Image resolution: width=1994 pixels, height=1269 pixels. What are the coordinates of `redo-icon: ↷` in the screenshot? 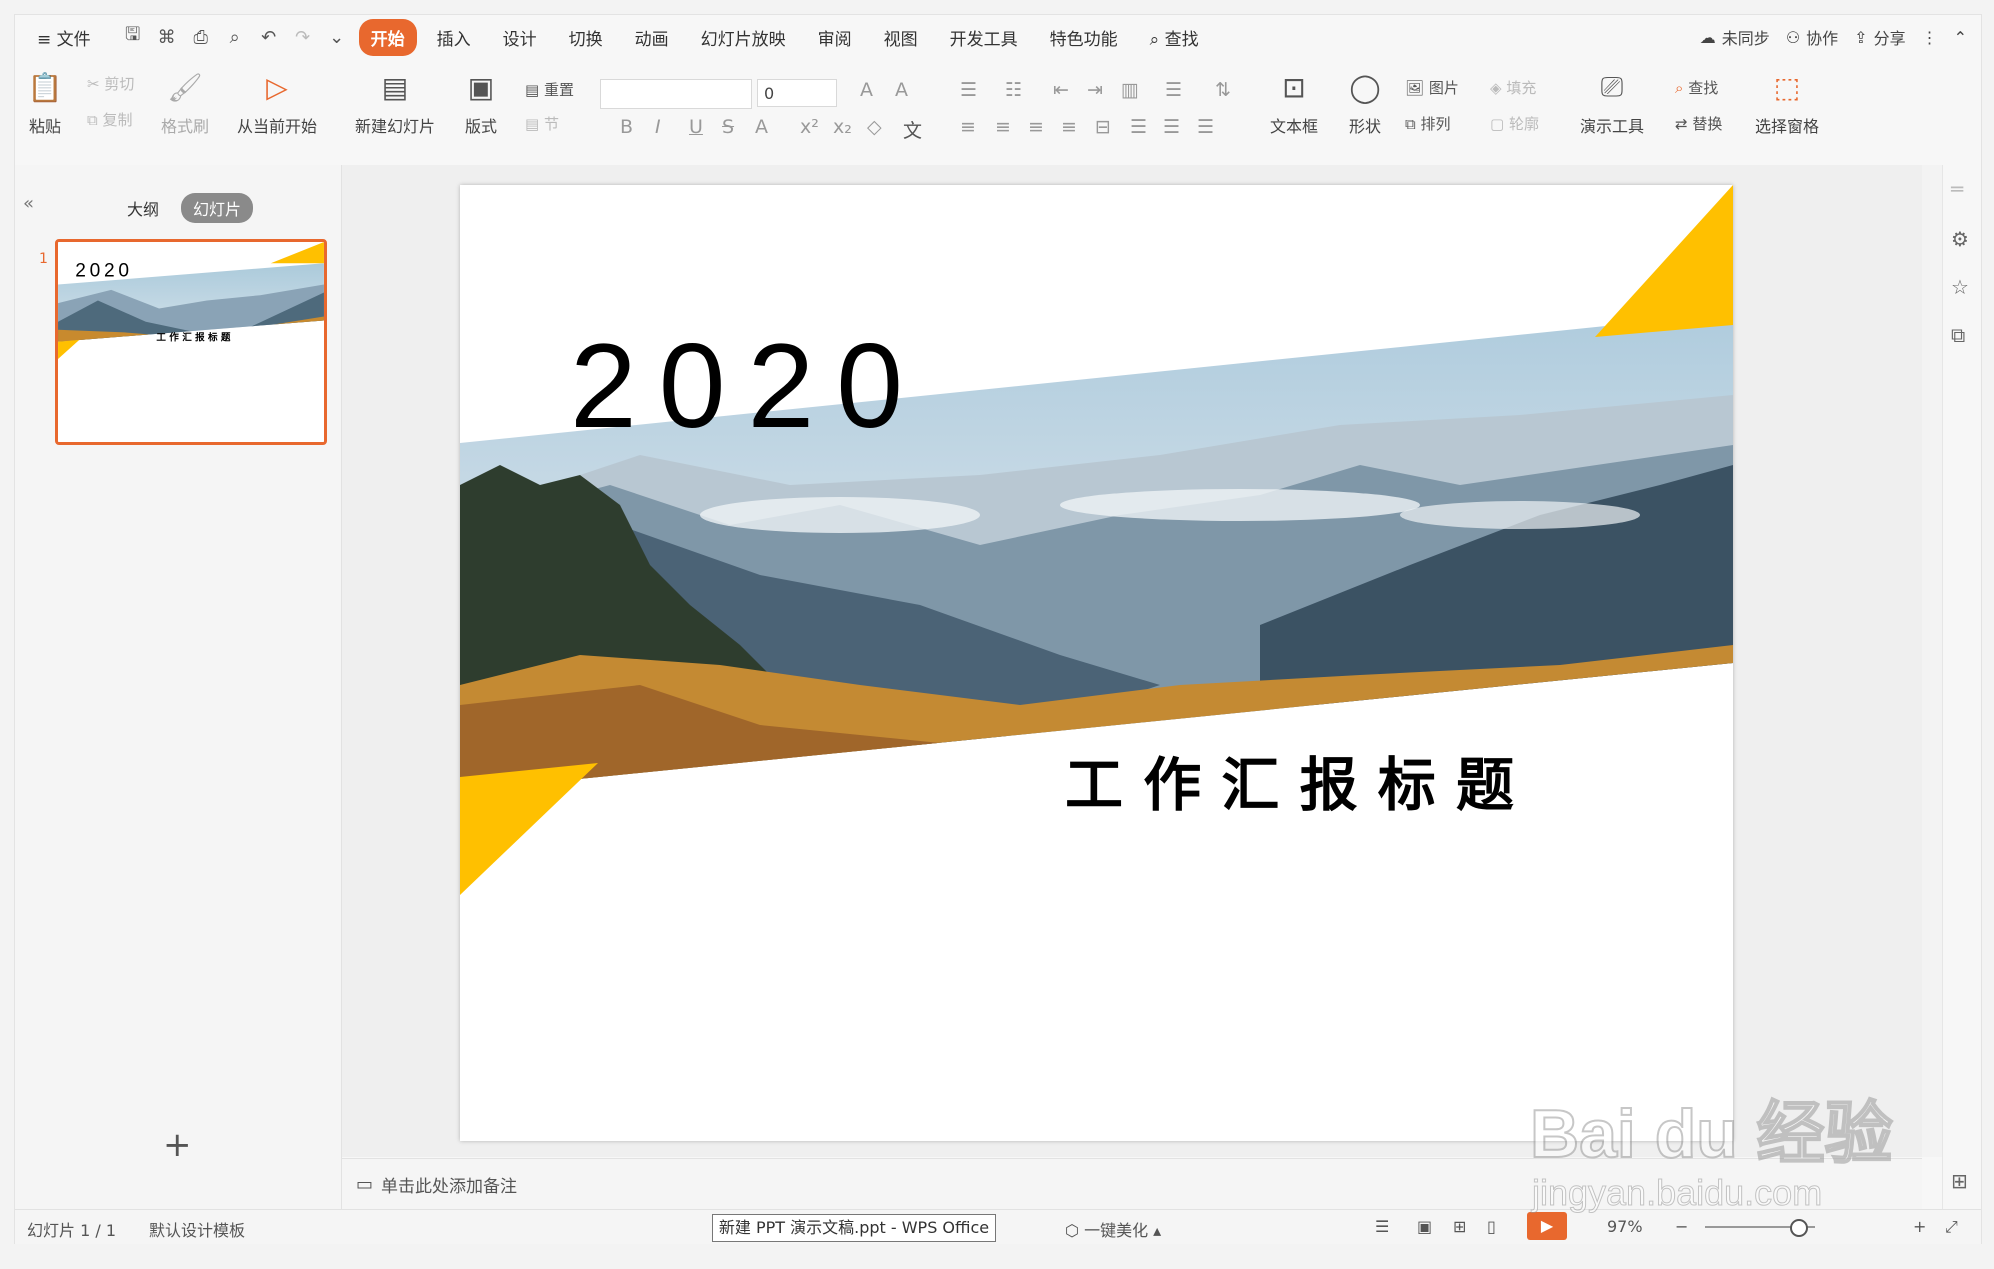 It's located at (303, 37).